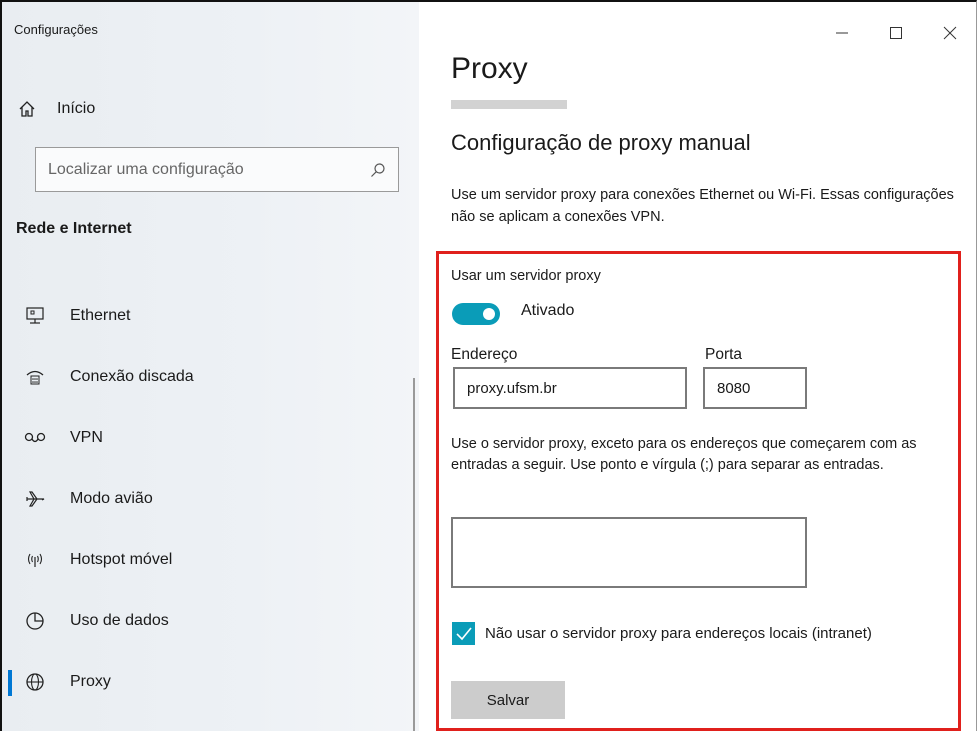 This screenshot has height=731, width=977. I want to click on home-icon, so click(27, 109).